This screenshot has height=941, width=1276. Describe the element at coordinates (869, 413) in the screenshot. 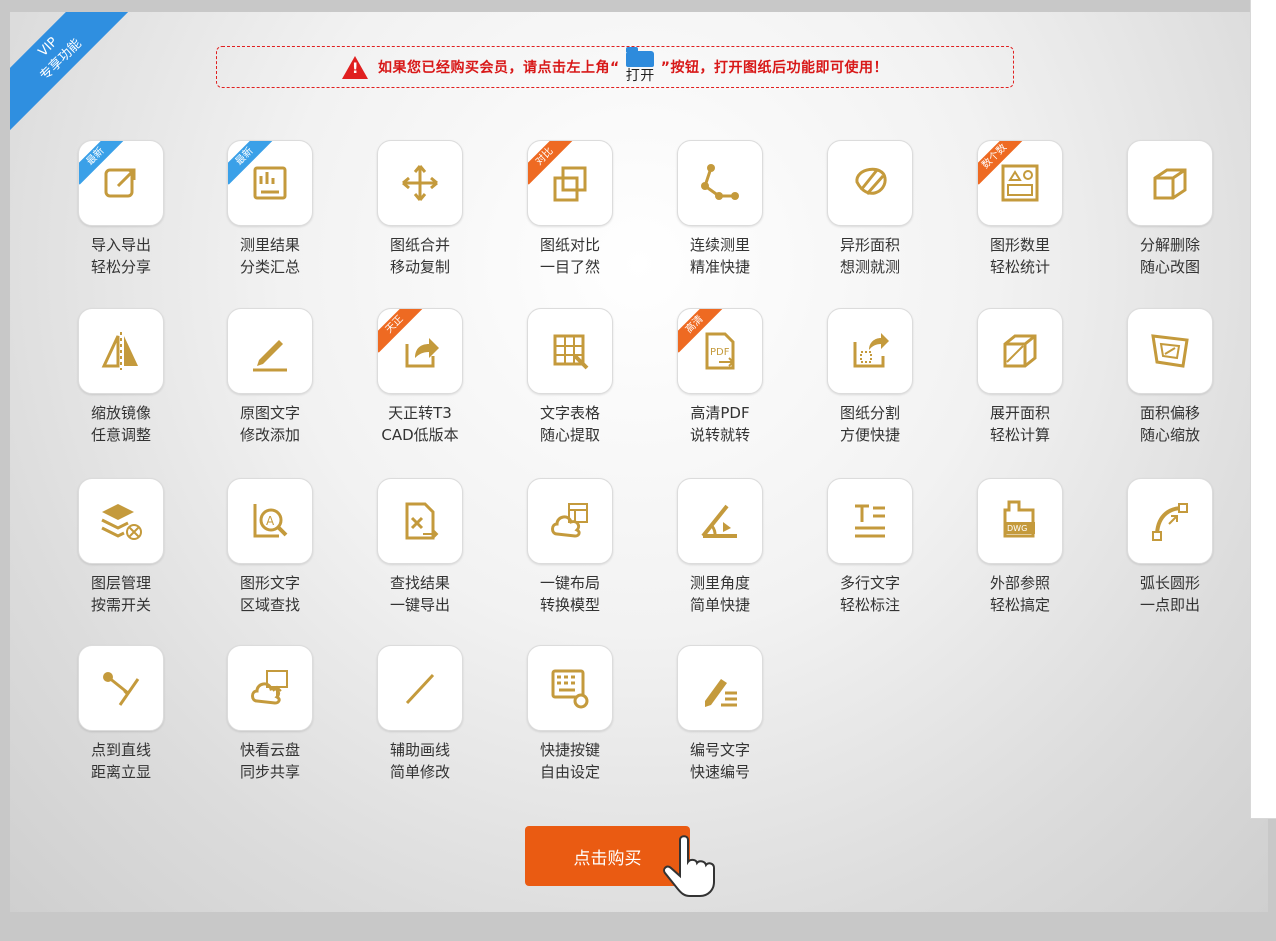

I see `feature-label-line1: 图纸分割` at that location.